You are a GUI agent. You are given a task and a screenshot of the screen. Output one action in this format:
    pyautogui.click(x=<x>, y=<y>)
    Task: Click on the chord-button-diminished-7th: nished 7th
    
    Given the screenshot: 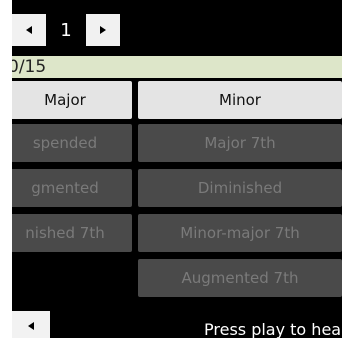 What is the action you would take?
    pyautogui.click(x=72, y=233)
    